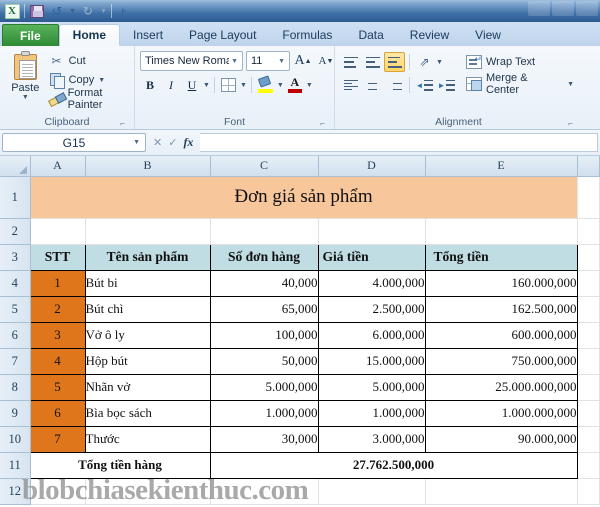 The height and width of the screenshot is (507, 600). Describe the element at coordinates (588, 413) in the screenshot. I see `cell-f9` at that location.